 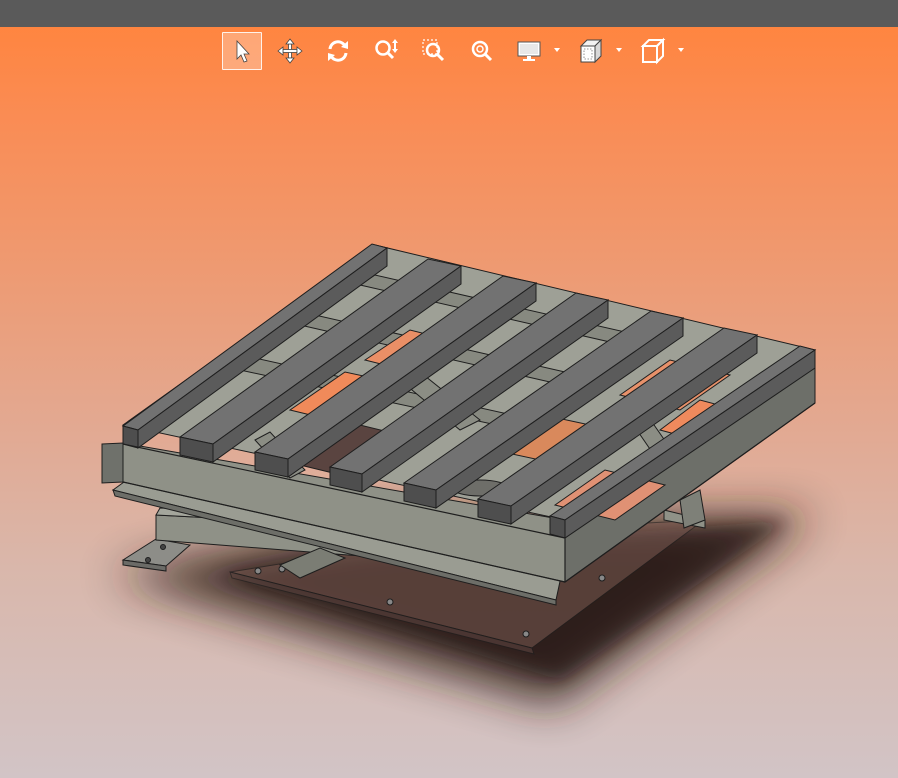 I want to click on select-tool-button, so click(x=242, y=51).